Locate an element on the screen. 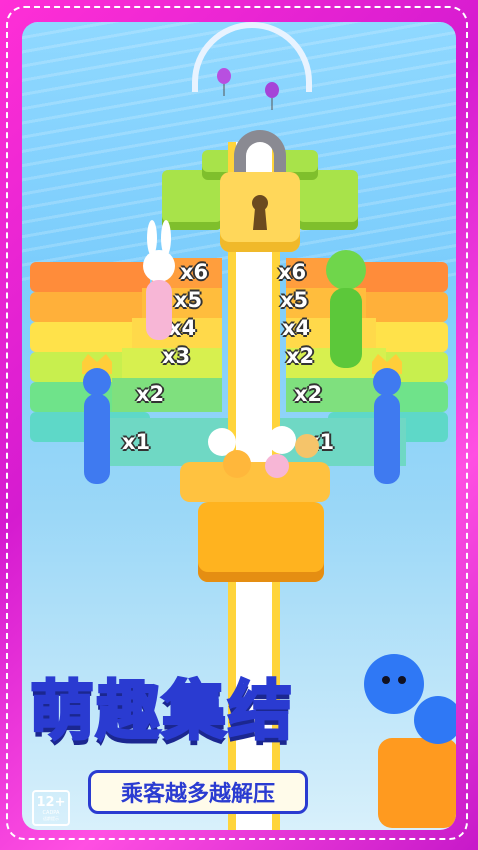  blue-character-right is located at coordinates (387, 419).